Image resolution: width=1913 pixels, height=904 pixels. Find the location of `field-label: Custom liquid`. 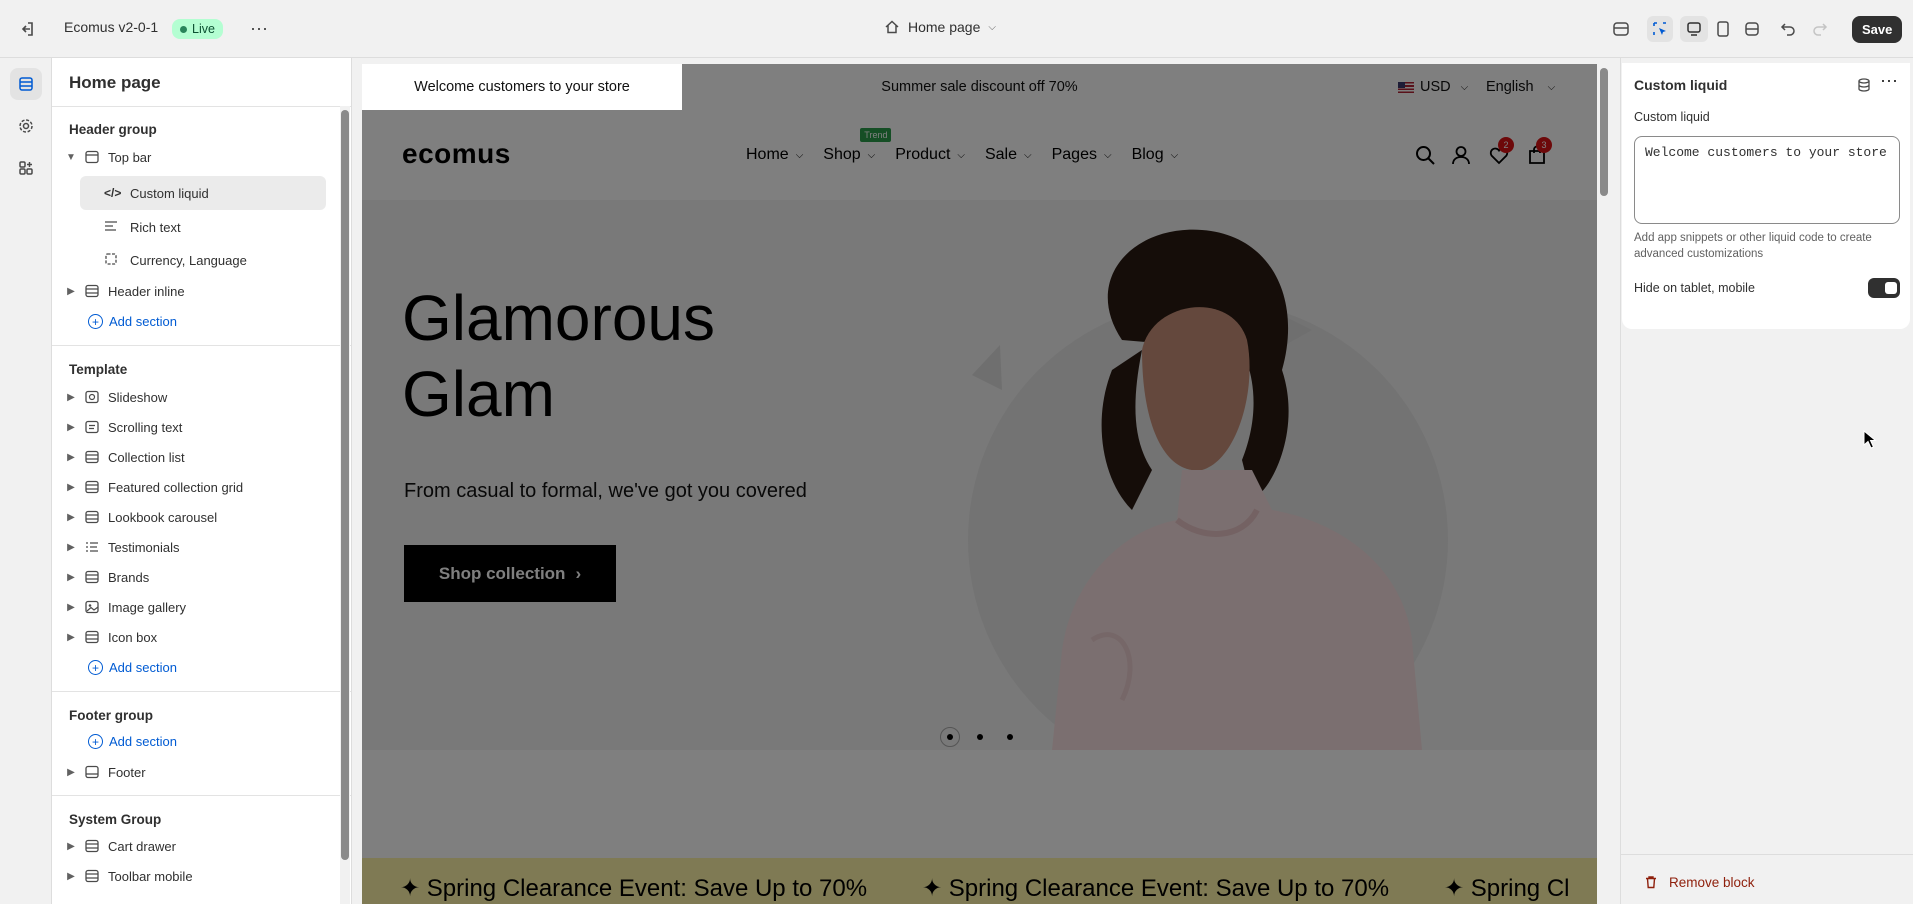

field-label: Custom liquid is located at coordinates (1672, 117).